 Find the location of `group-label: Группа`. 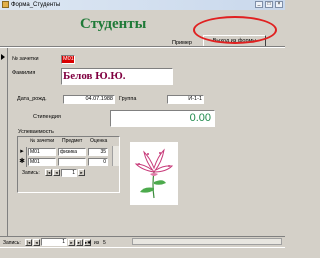

group-label: Группа is located at coordinates (128, 99).